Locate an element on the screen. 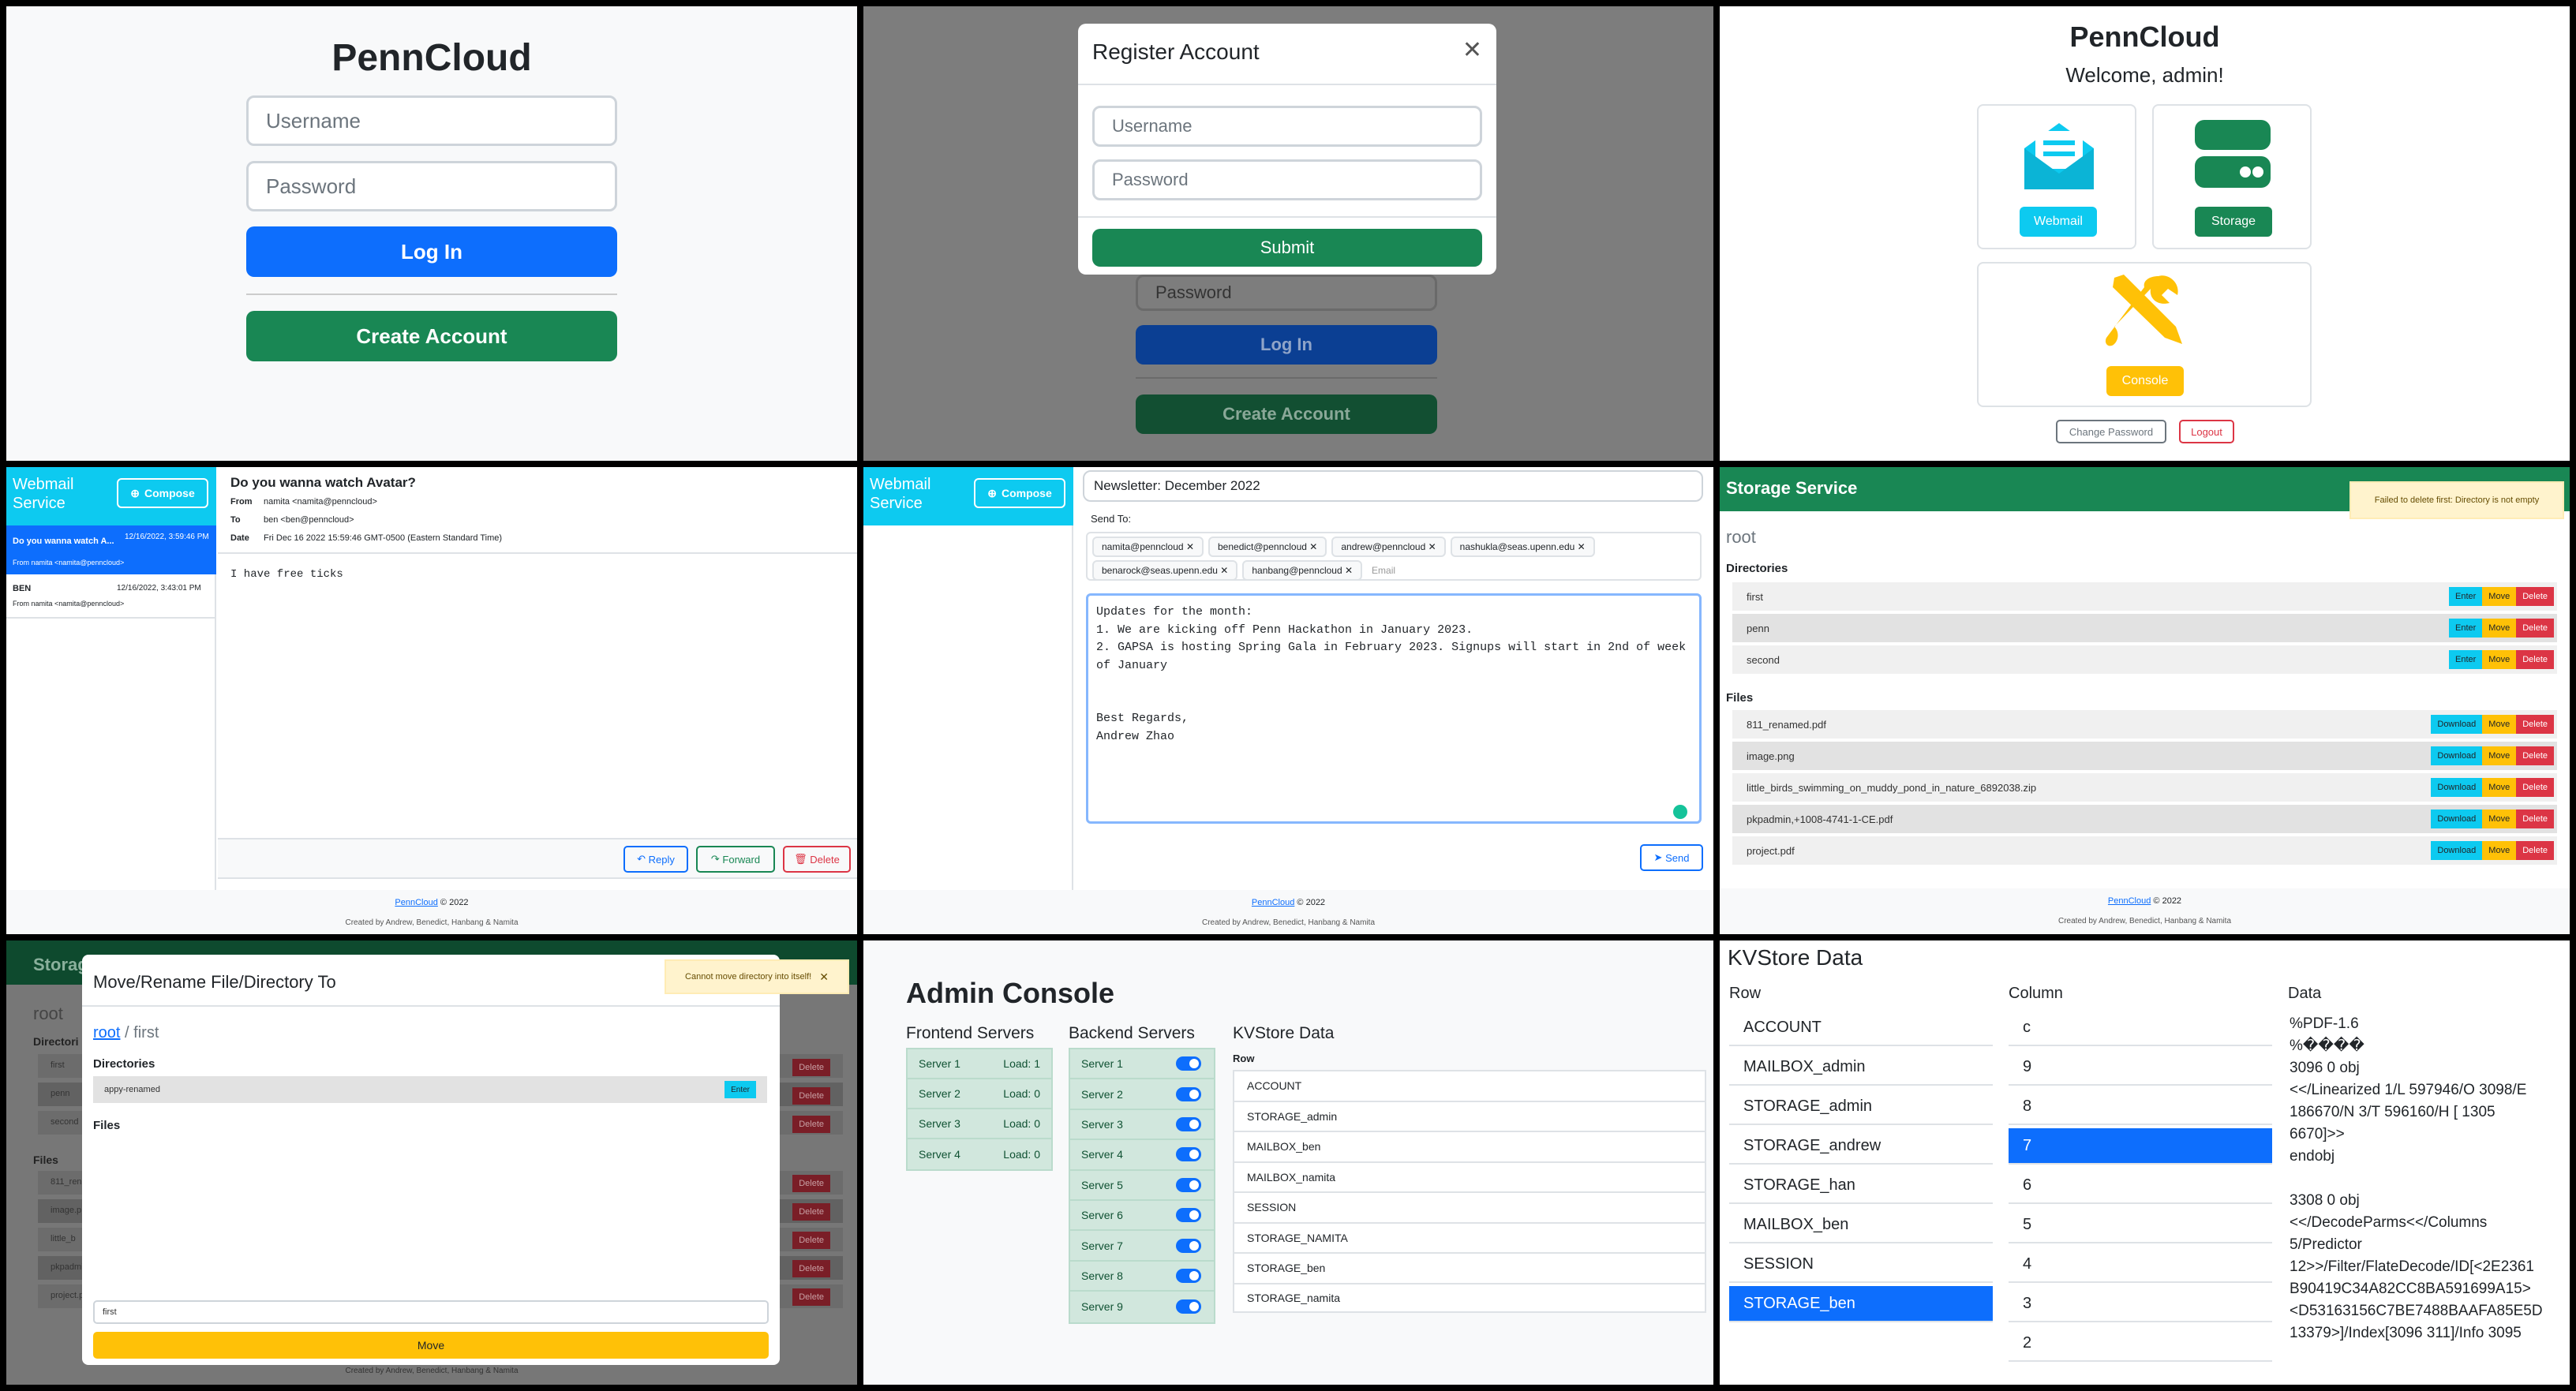 The image size is (2576, 1391). directory-row: first is located at coordinates (2144, 596).